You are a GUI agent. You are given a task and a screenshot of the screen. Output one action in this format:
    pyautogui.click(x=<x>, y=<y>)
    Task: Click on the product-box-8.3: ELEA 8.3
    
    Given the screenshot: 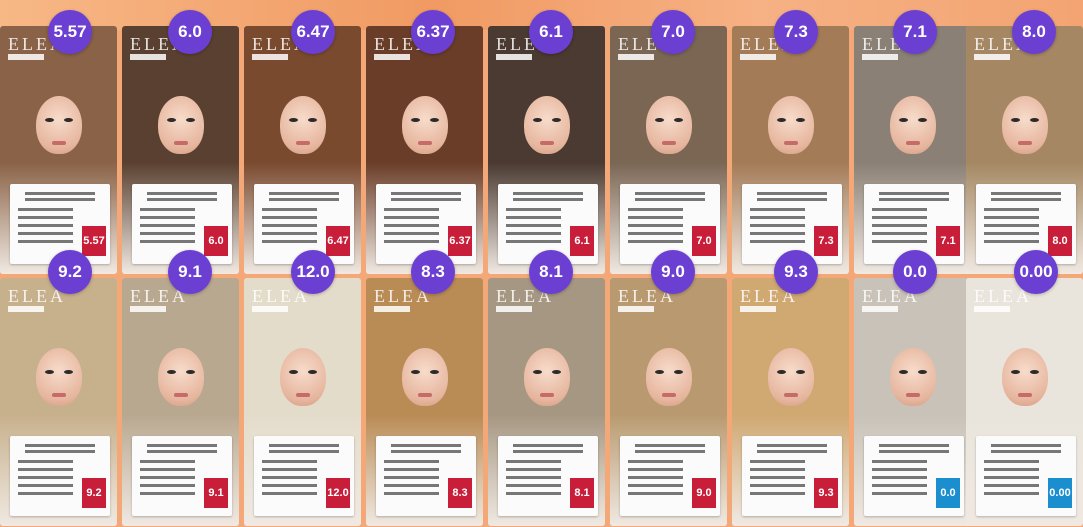 What is the action you would take?
    pyautogui.click(x=424, y=402)
    